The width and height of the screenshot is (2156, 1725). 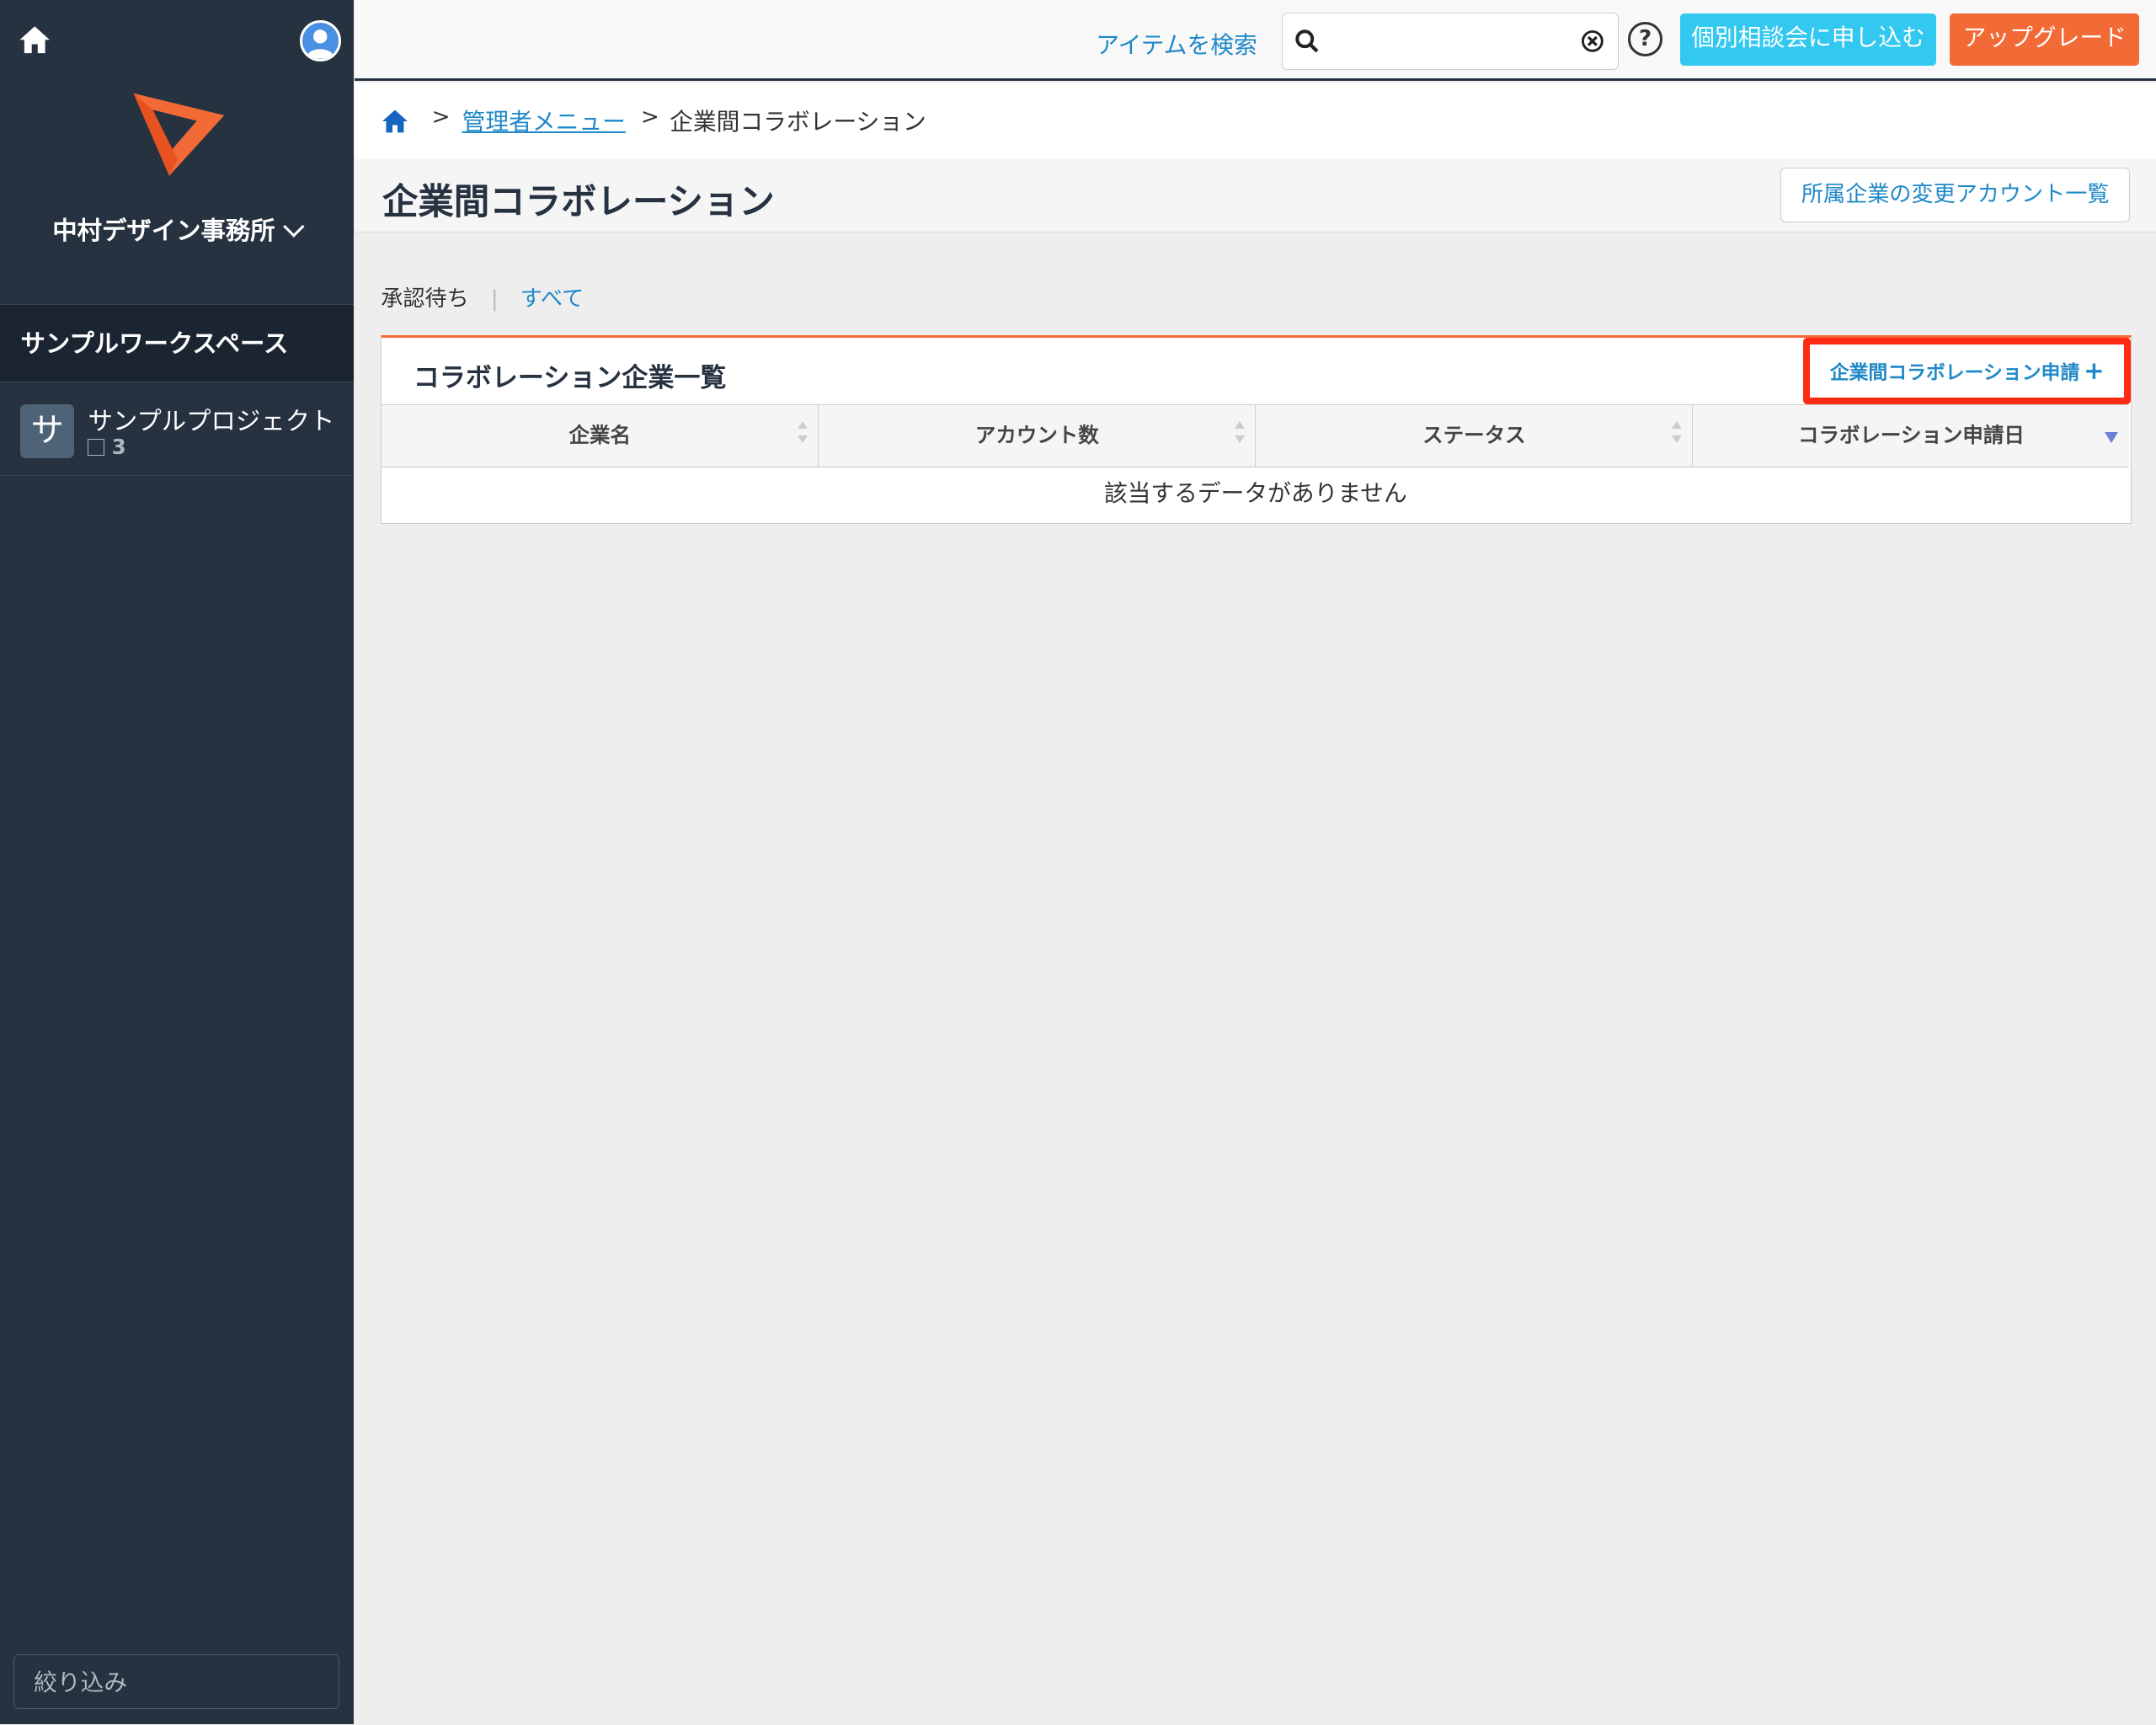 I want to click on column-label: コラボレーション申請日, so click(x=1911, y=434).